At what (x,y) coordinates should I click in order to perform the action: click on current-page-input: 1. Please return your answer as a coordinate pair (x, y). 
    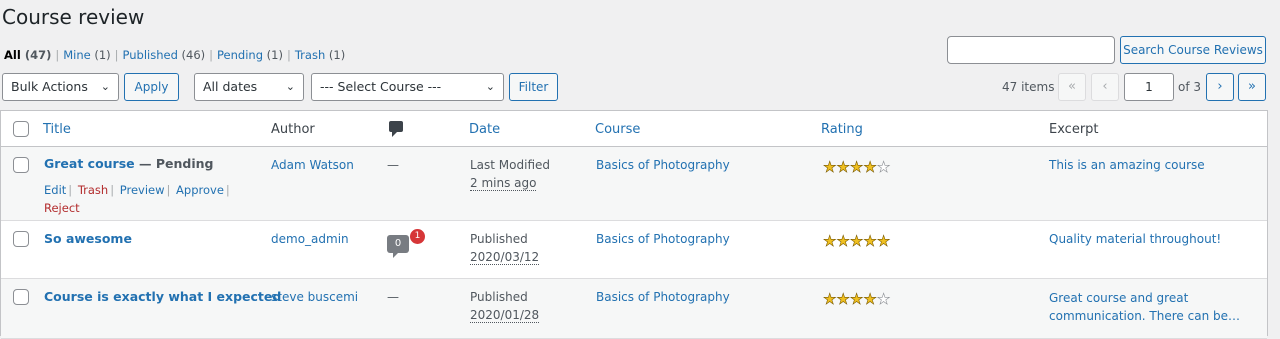
    Looking at the image, I should click on (1149, 87).